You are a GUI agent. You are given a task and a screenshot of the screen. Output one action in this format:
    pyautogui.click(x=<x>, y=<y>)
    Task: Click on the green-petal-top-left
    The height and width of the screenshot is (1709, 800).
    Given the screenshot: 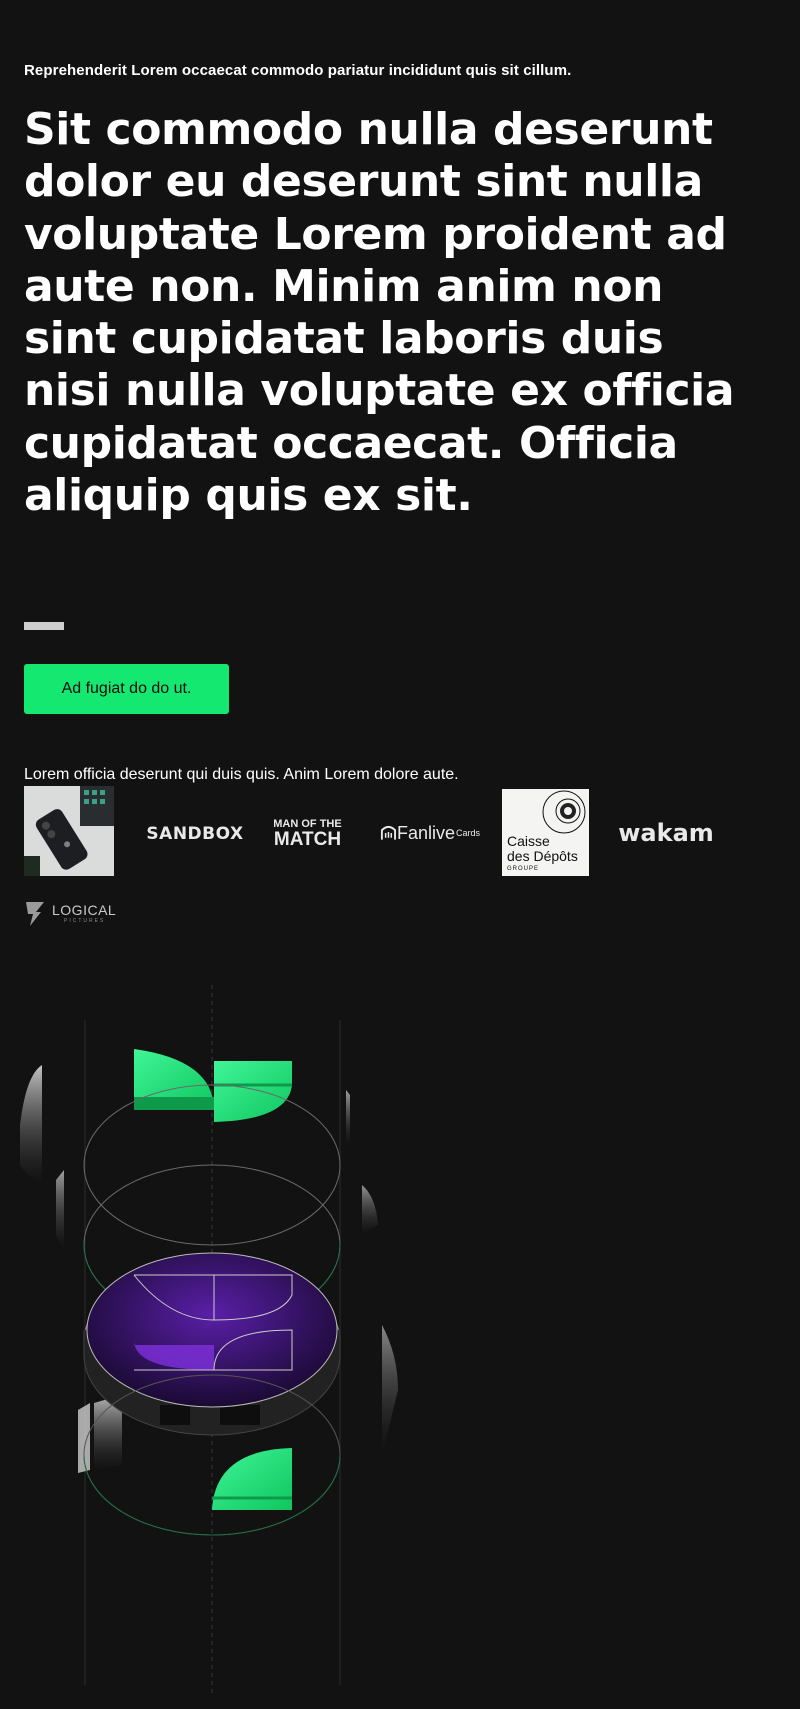 What is the action you would take?
    pyautogui.click(x=174, y=1079)
    